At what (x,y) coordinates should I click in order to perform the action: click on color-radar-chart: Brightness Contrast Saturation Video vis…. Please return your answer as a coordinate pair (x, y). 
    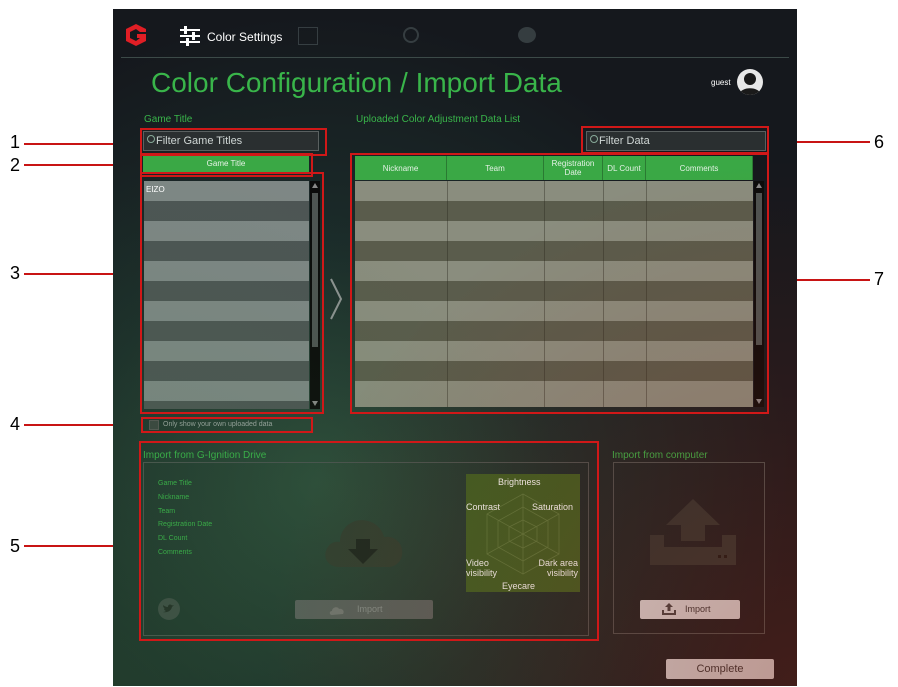
    Looking at the image, I should click on (523, 533).